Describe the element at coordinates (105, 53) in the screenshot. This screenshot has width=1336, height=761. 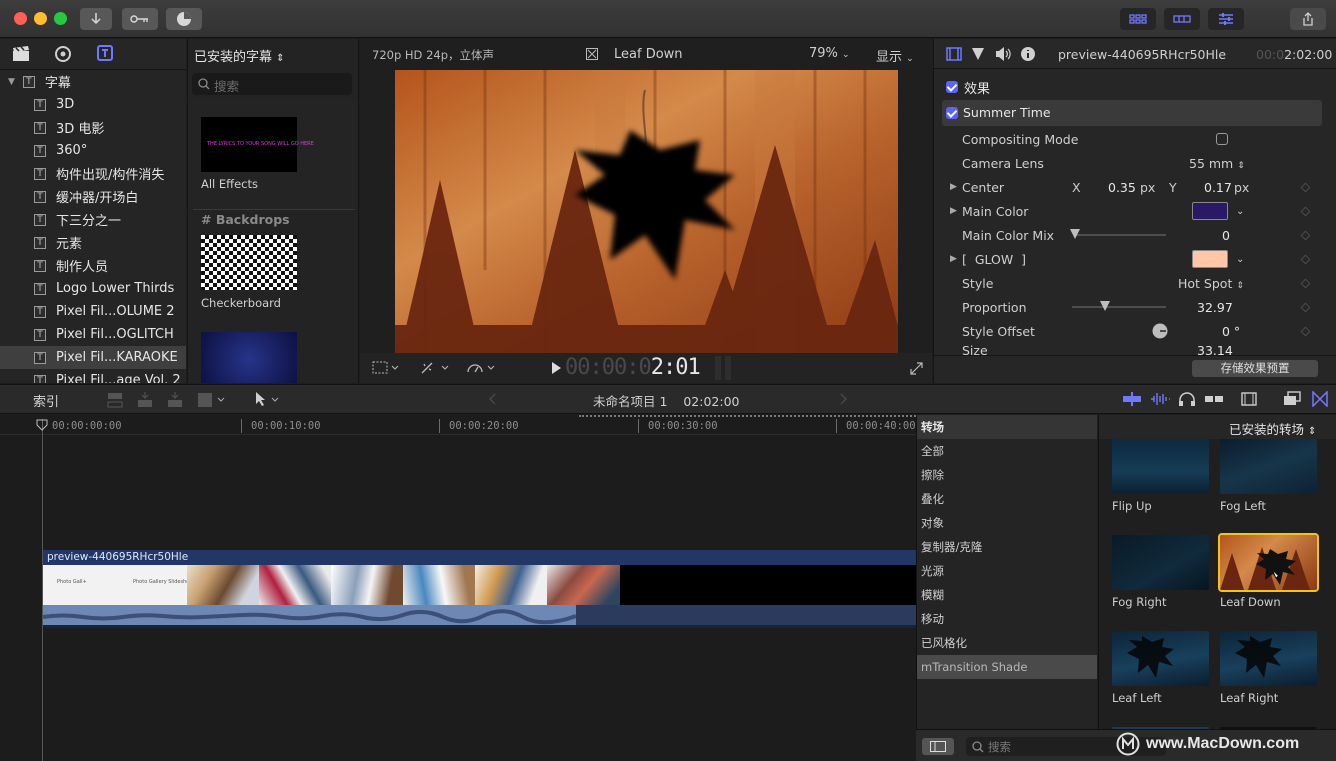
I see `titles-generators-icon` at that location.